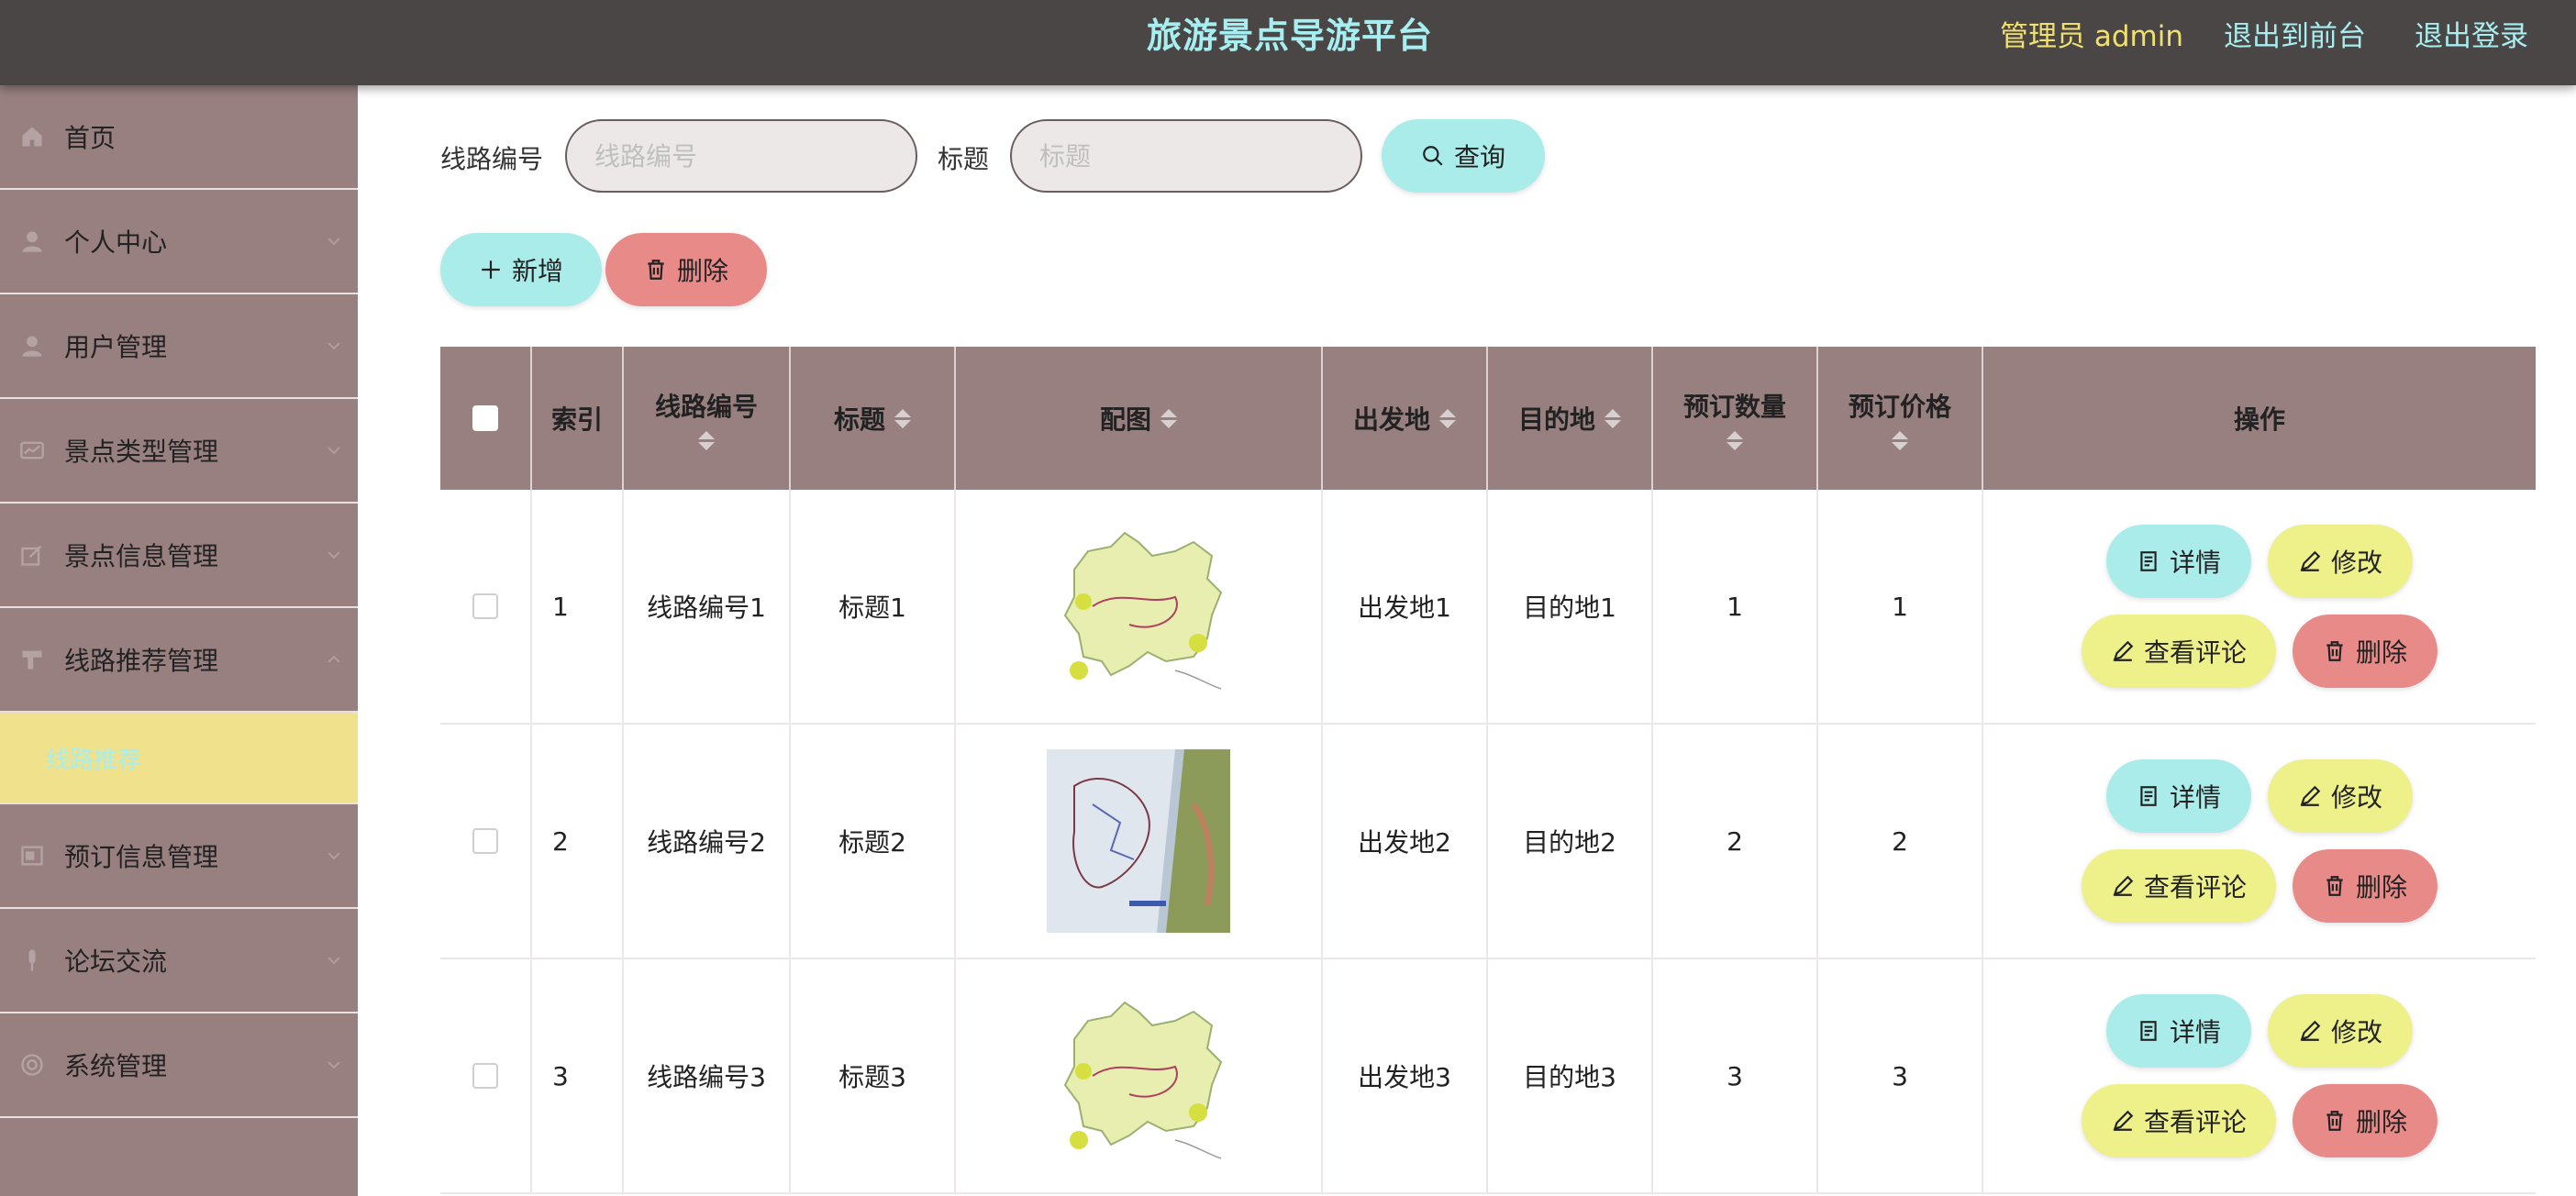 This screenshot has height=1196, width=2576. Describe the element at coordinates (1405, 1075) in the screenshot. I see `cell-from: 出发地3` at that location.